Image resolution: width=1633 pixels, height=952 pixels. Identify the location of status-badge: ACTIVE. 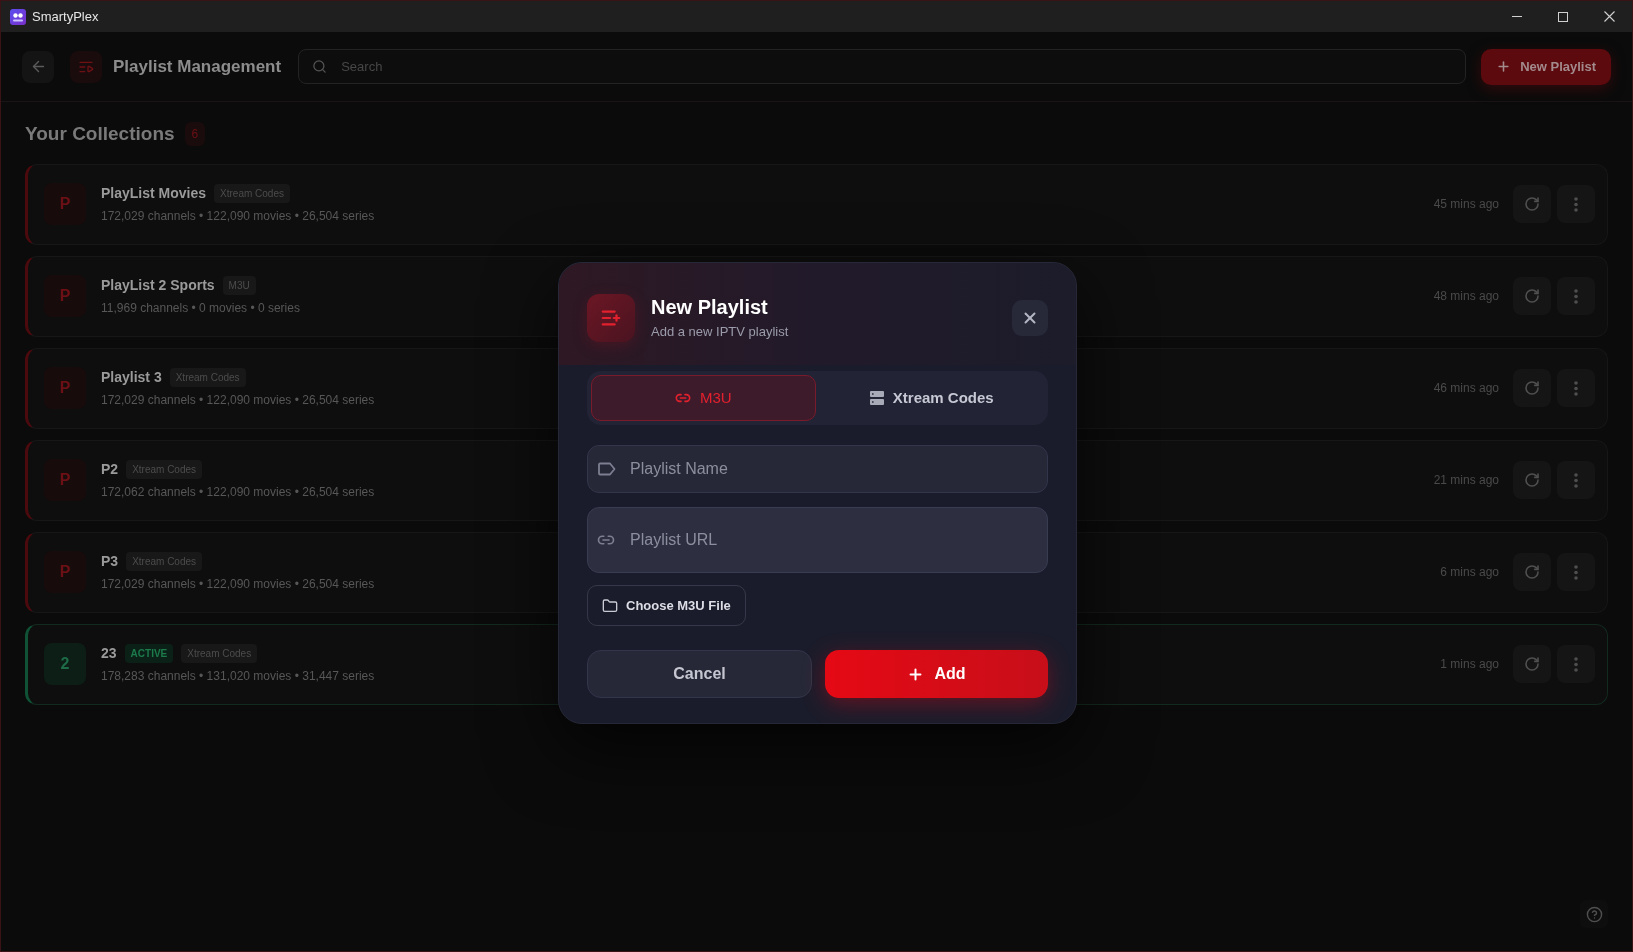
(149, 653).